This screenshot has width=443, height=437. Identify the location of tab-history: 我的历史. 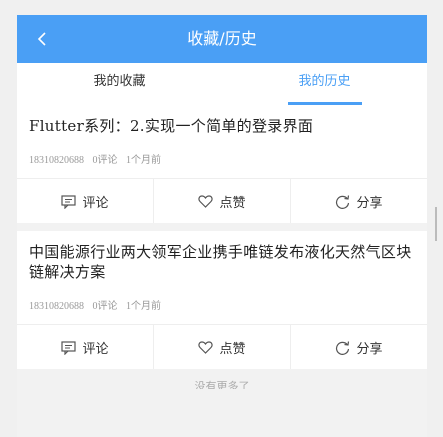
(324, 84).